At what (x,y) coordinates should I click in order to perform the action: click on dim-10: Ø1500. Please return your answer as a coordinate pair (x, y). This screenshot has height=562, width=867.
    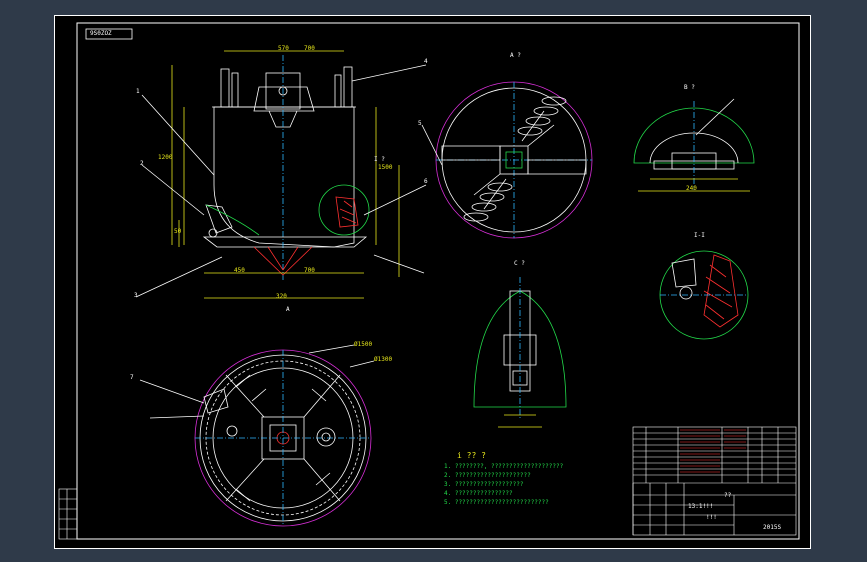
    Looking at the image, I should click on (363, 344).